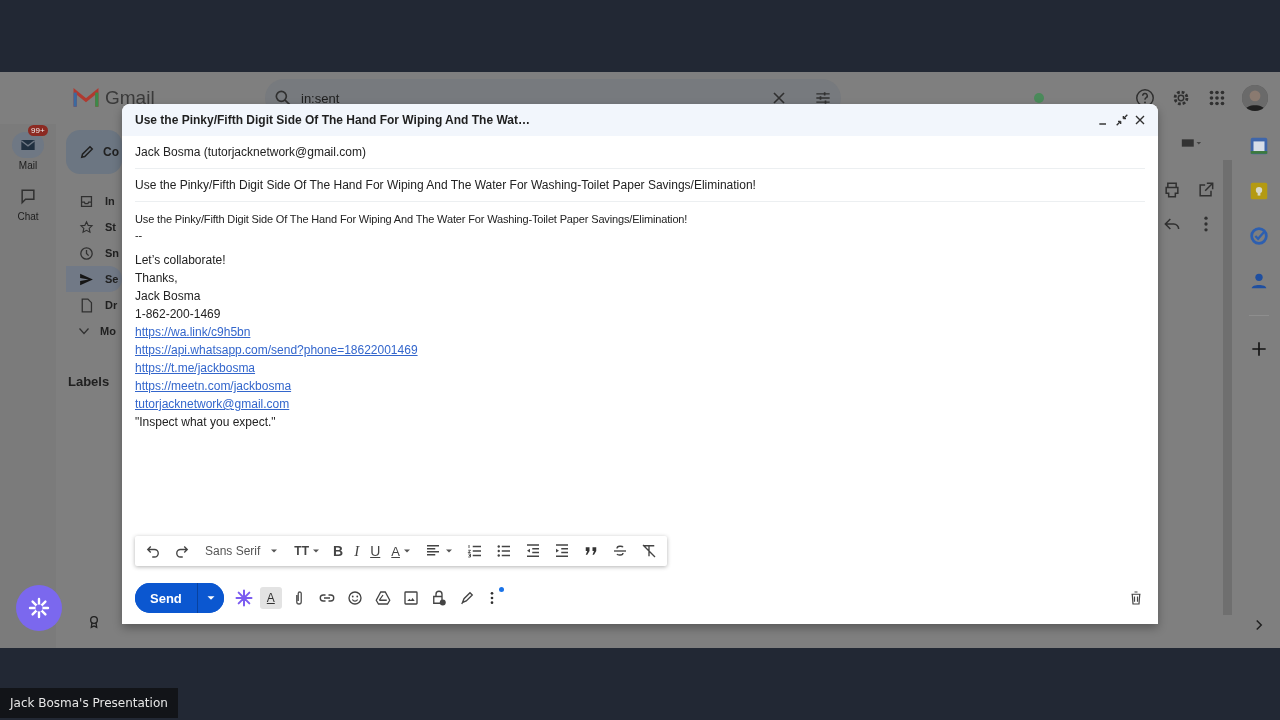 Image resolution: width=1280 pixels, height=720 pixels. I want to click on signature-link: tutorjacknetwork@gmail.com, so click(212, 404).